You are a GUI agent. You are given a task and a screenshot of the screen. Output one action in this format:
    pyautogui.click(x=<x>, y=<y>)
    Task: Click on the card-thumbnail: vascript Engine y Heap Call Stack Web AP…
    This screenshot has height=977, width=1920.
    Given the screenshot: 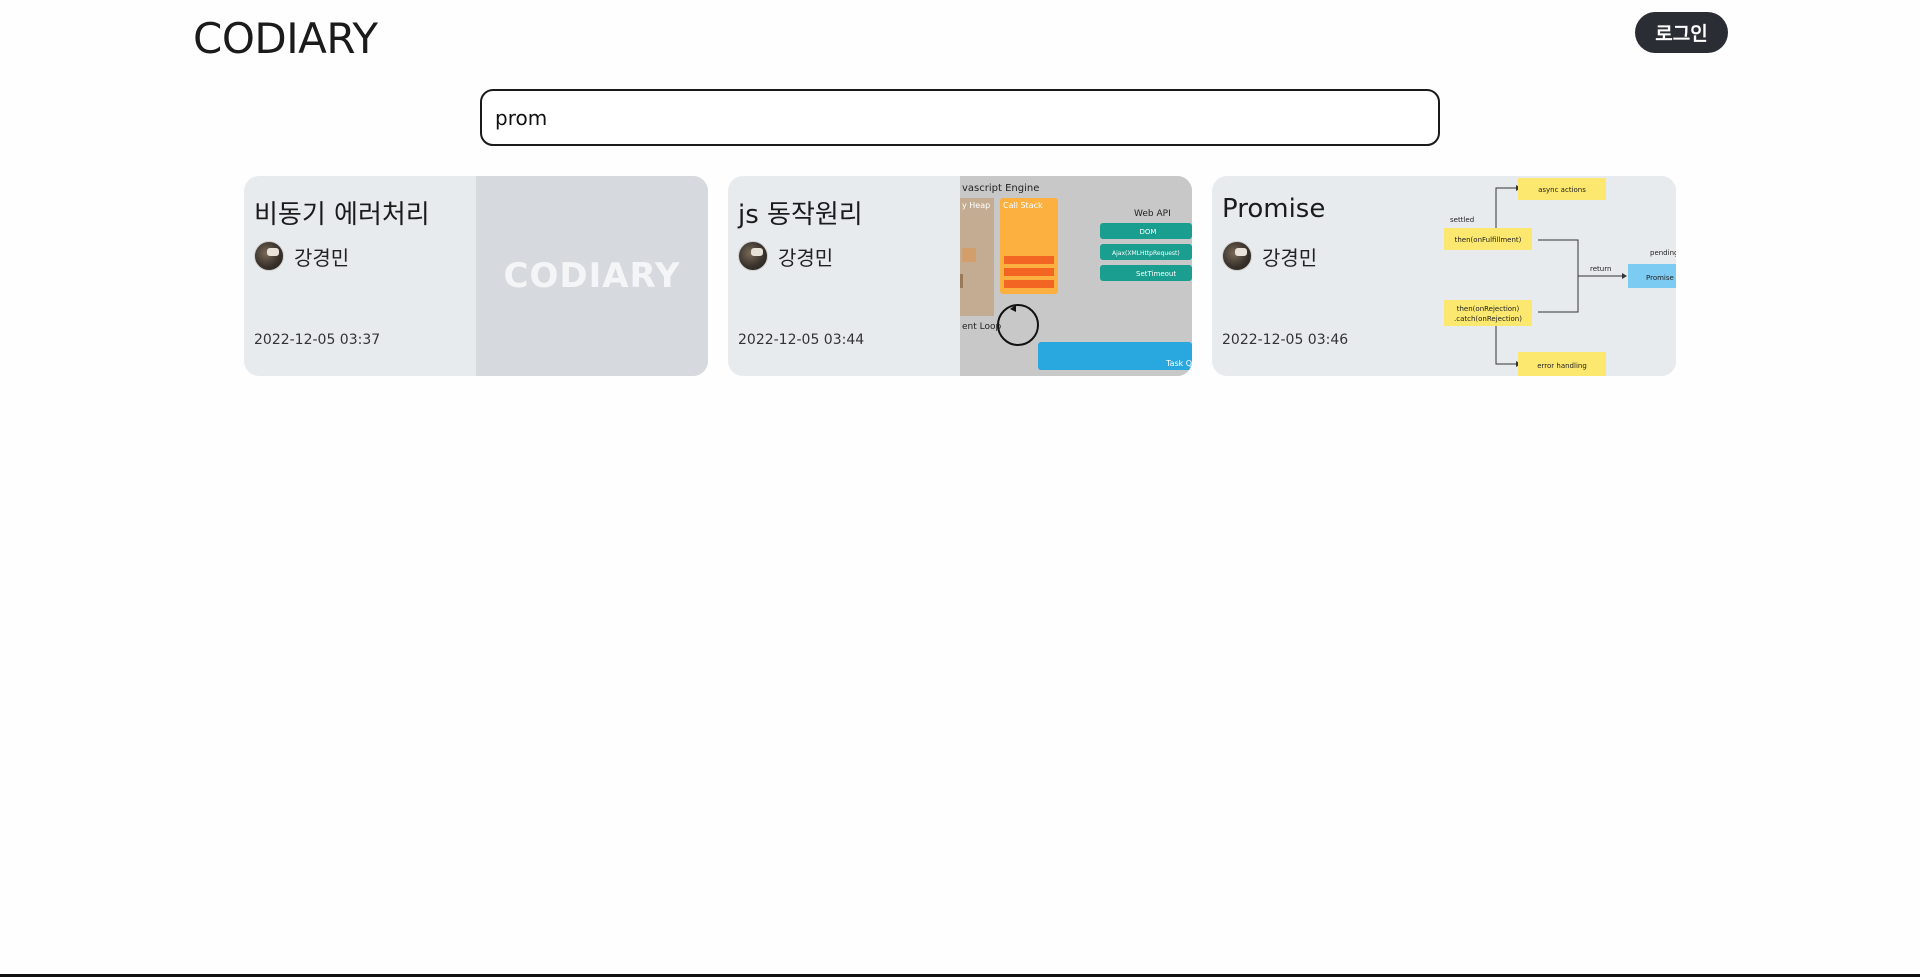 What is the action you would take?
    pyautogui.click(x=1076, y=276)
    